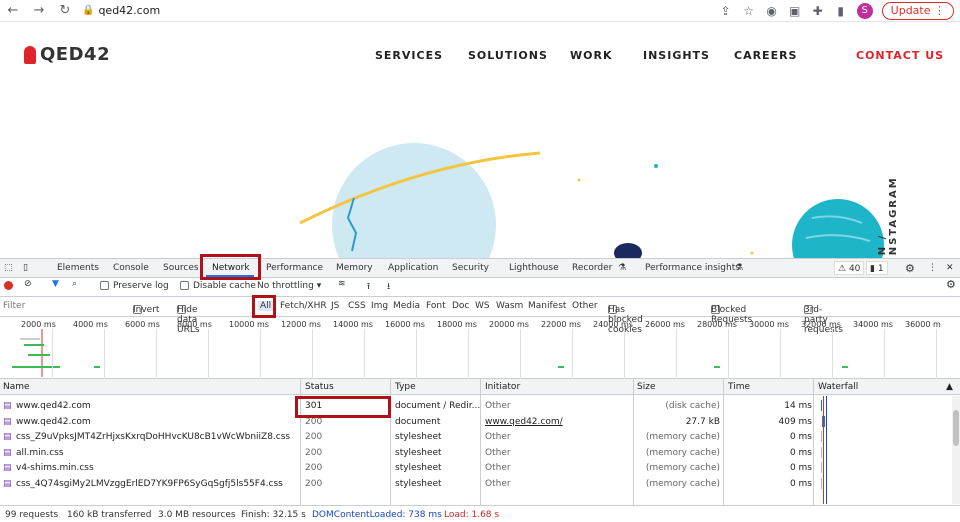  What do you see at coordinates (405, 387) in the screenshot?
I see `col-type: Type` at bounding box center [405, 387].